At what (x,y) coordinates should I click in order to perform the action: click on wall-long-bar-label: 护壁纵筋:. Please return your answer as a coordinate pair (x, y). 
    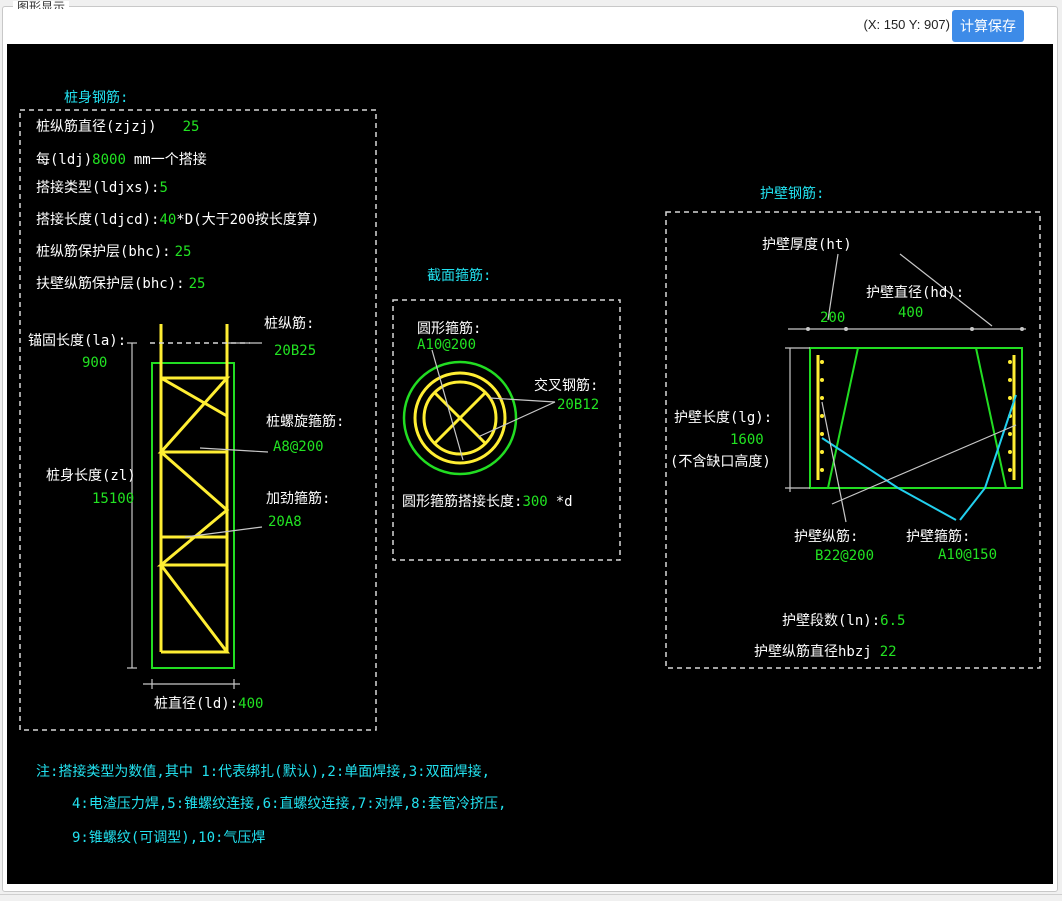
    Looking at the image, I should click on (826, 536).